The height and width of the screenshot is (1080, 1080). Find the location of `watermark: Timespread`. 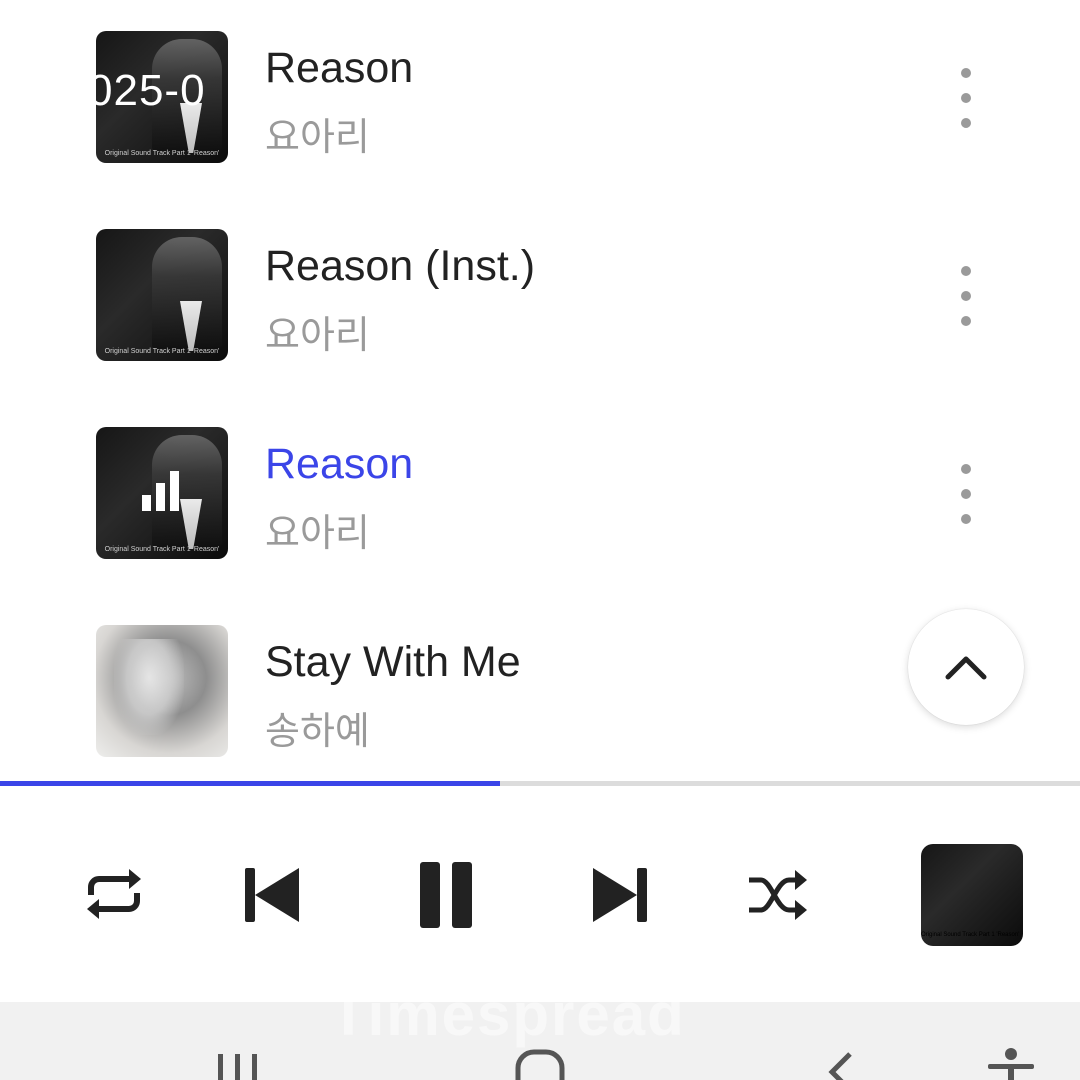

watermark: Timespread is located at coordinates (508, 1014).